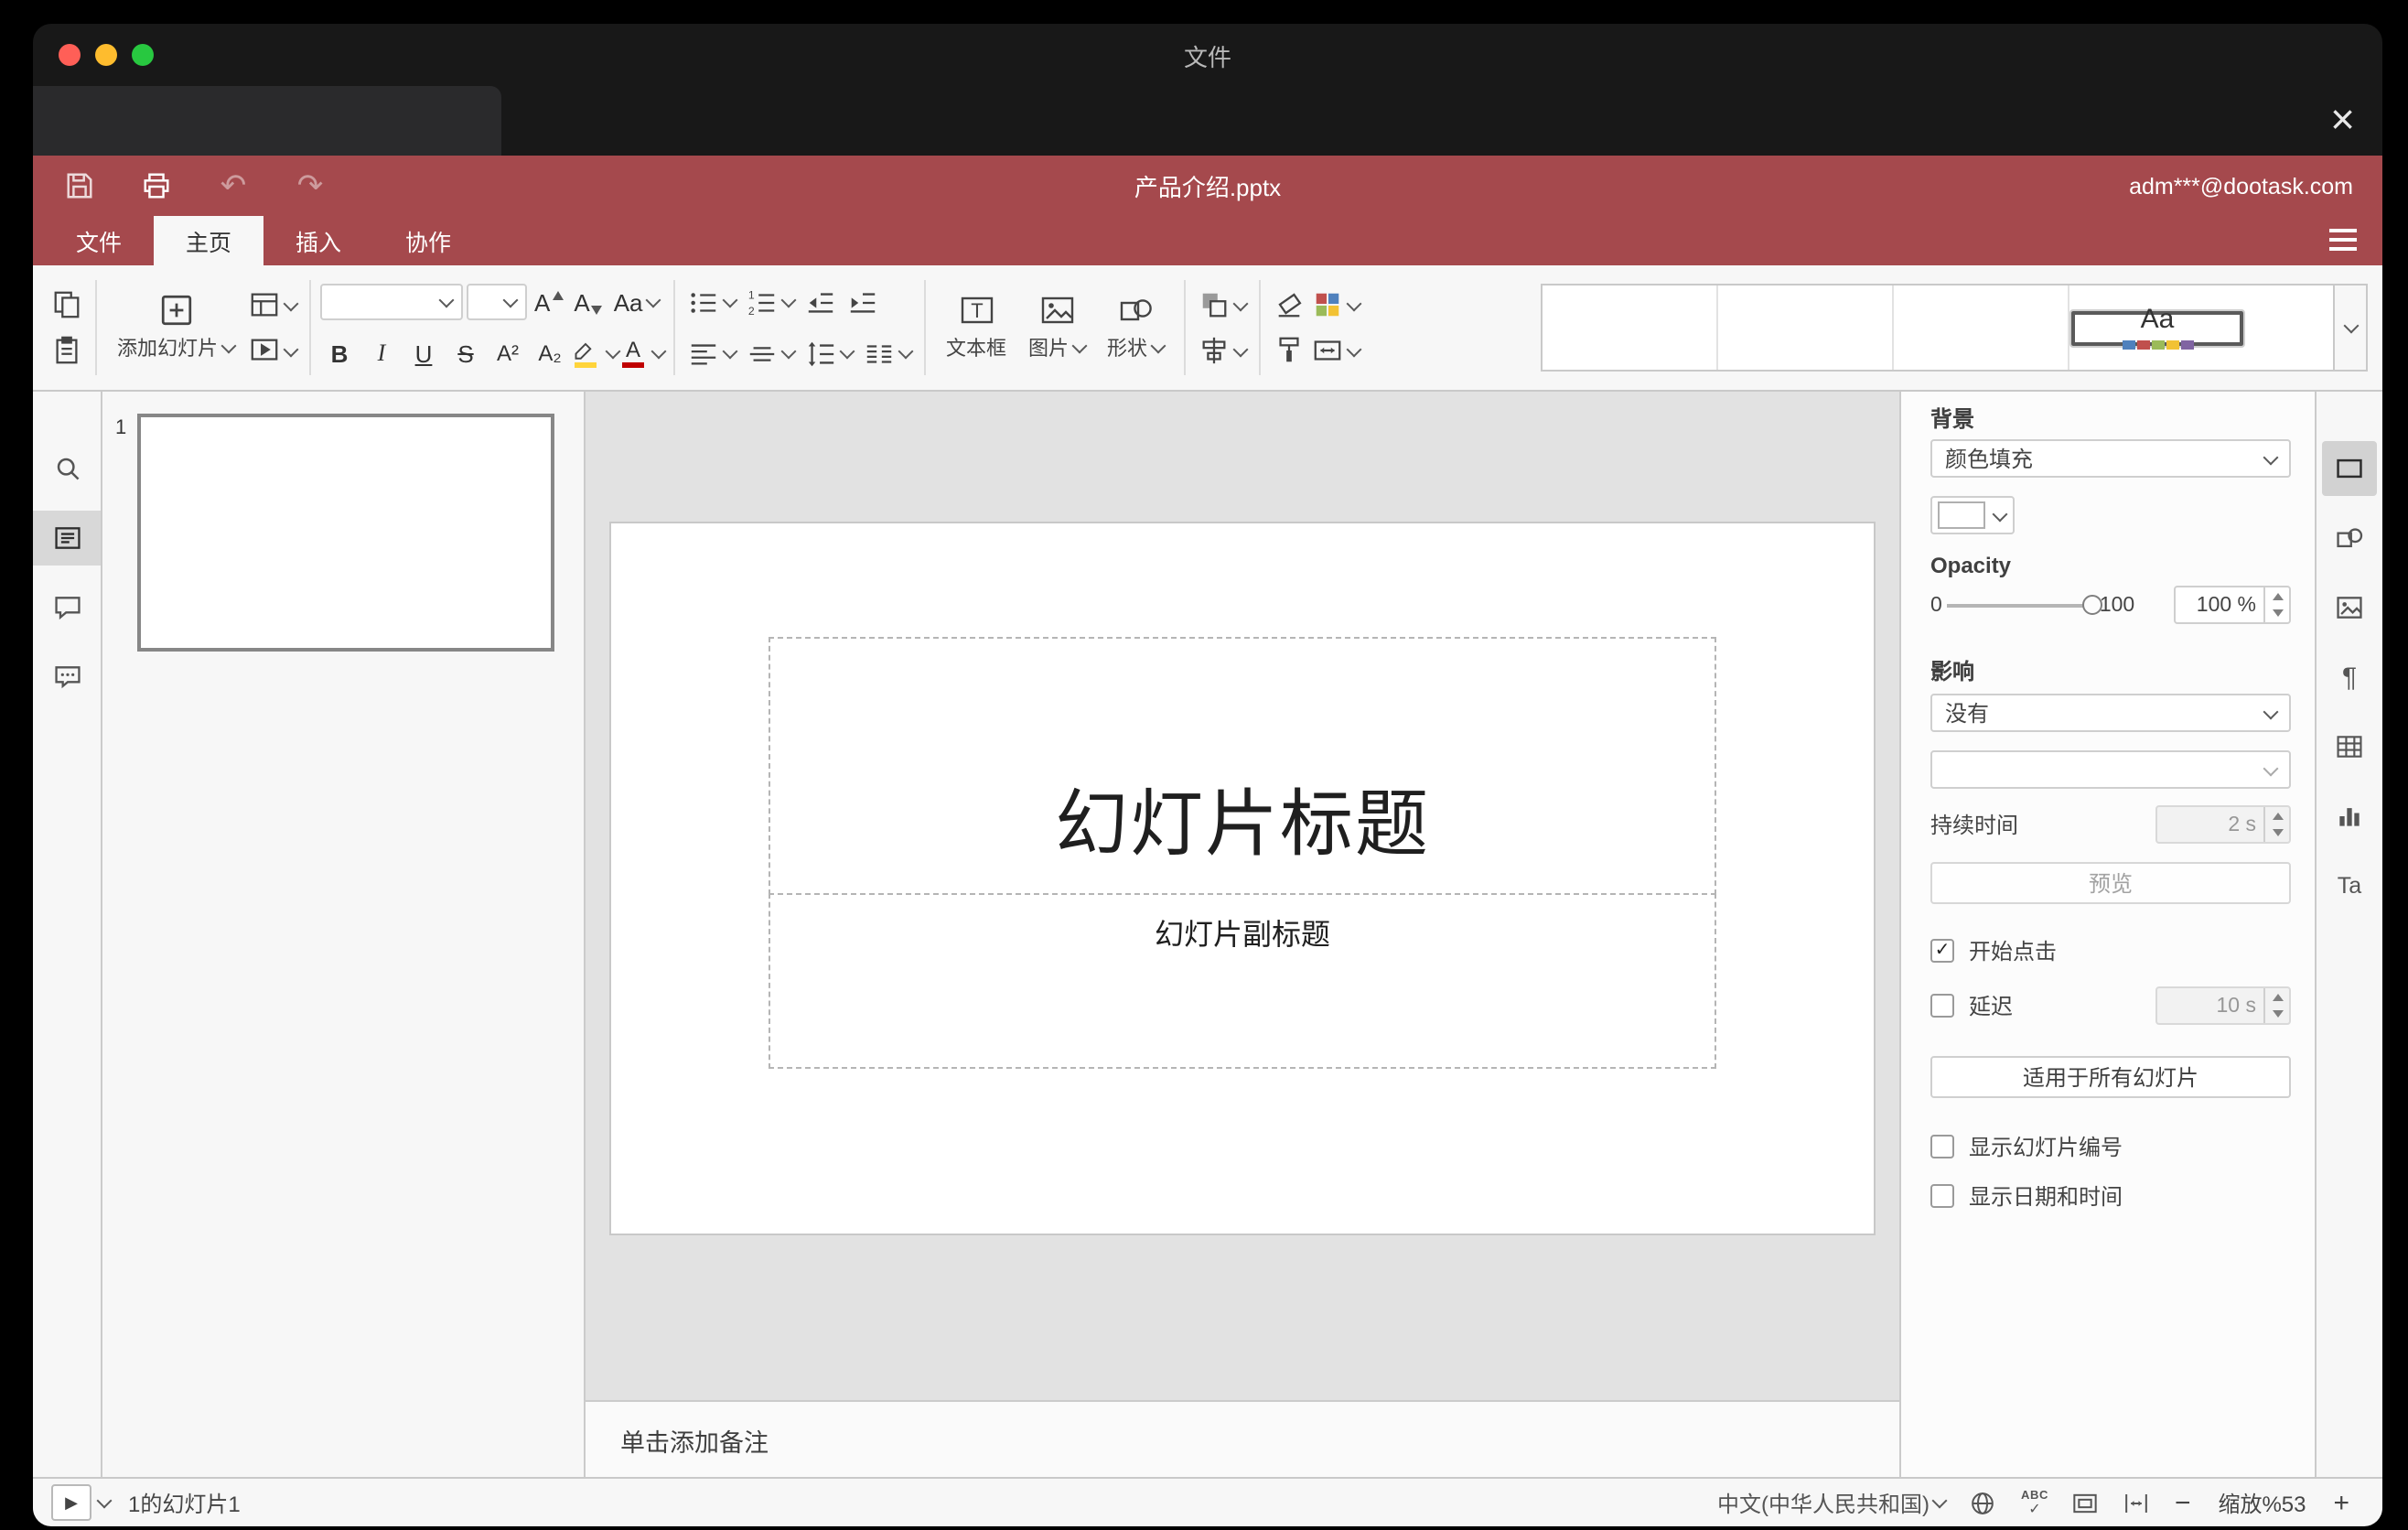  Describe the element at coordinates (2349, 607) in the screenshot. I see `image-settings-icon` at that location.